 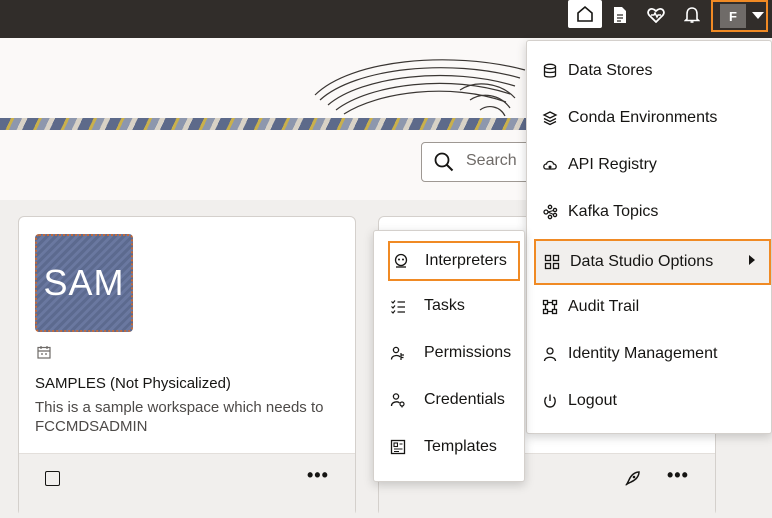 I want to click on thumbnail-text: SAM, so click(x=84, y=282).